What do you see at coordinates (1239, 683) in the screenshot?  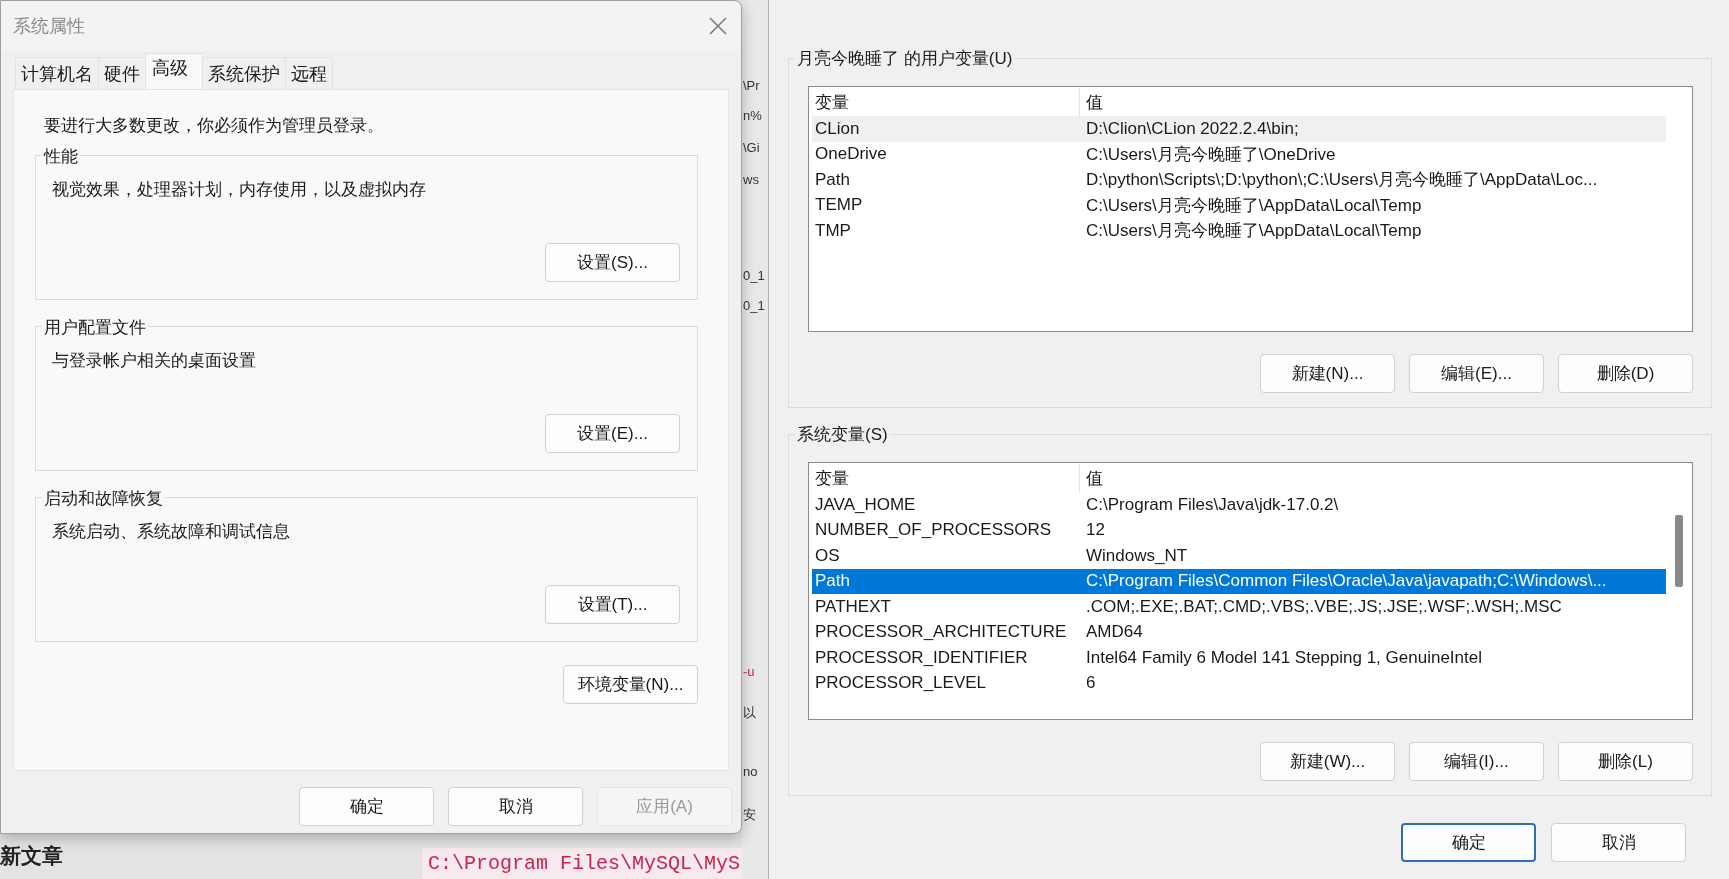 I see `list-row: PROCESSOR_LEVEL 6` at bounding box center [1239, 683].